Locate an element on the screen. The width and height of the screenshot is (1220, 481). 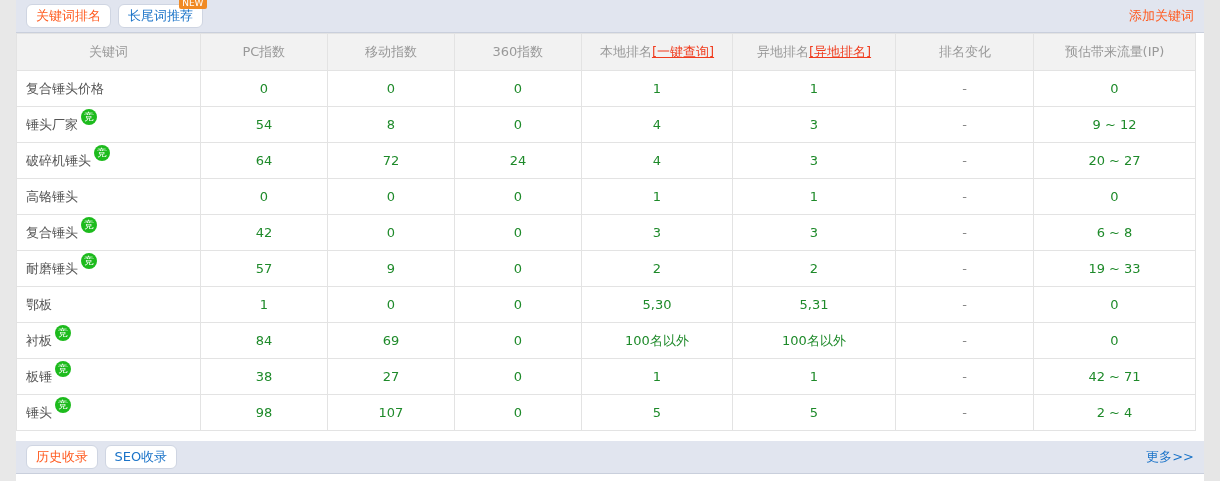
column-header: 移动指数 is located at coordinates (391, 52).